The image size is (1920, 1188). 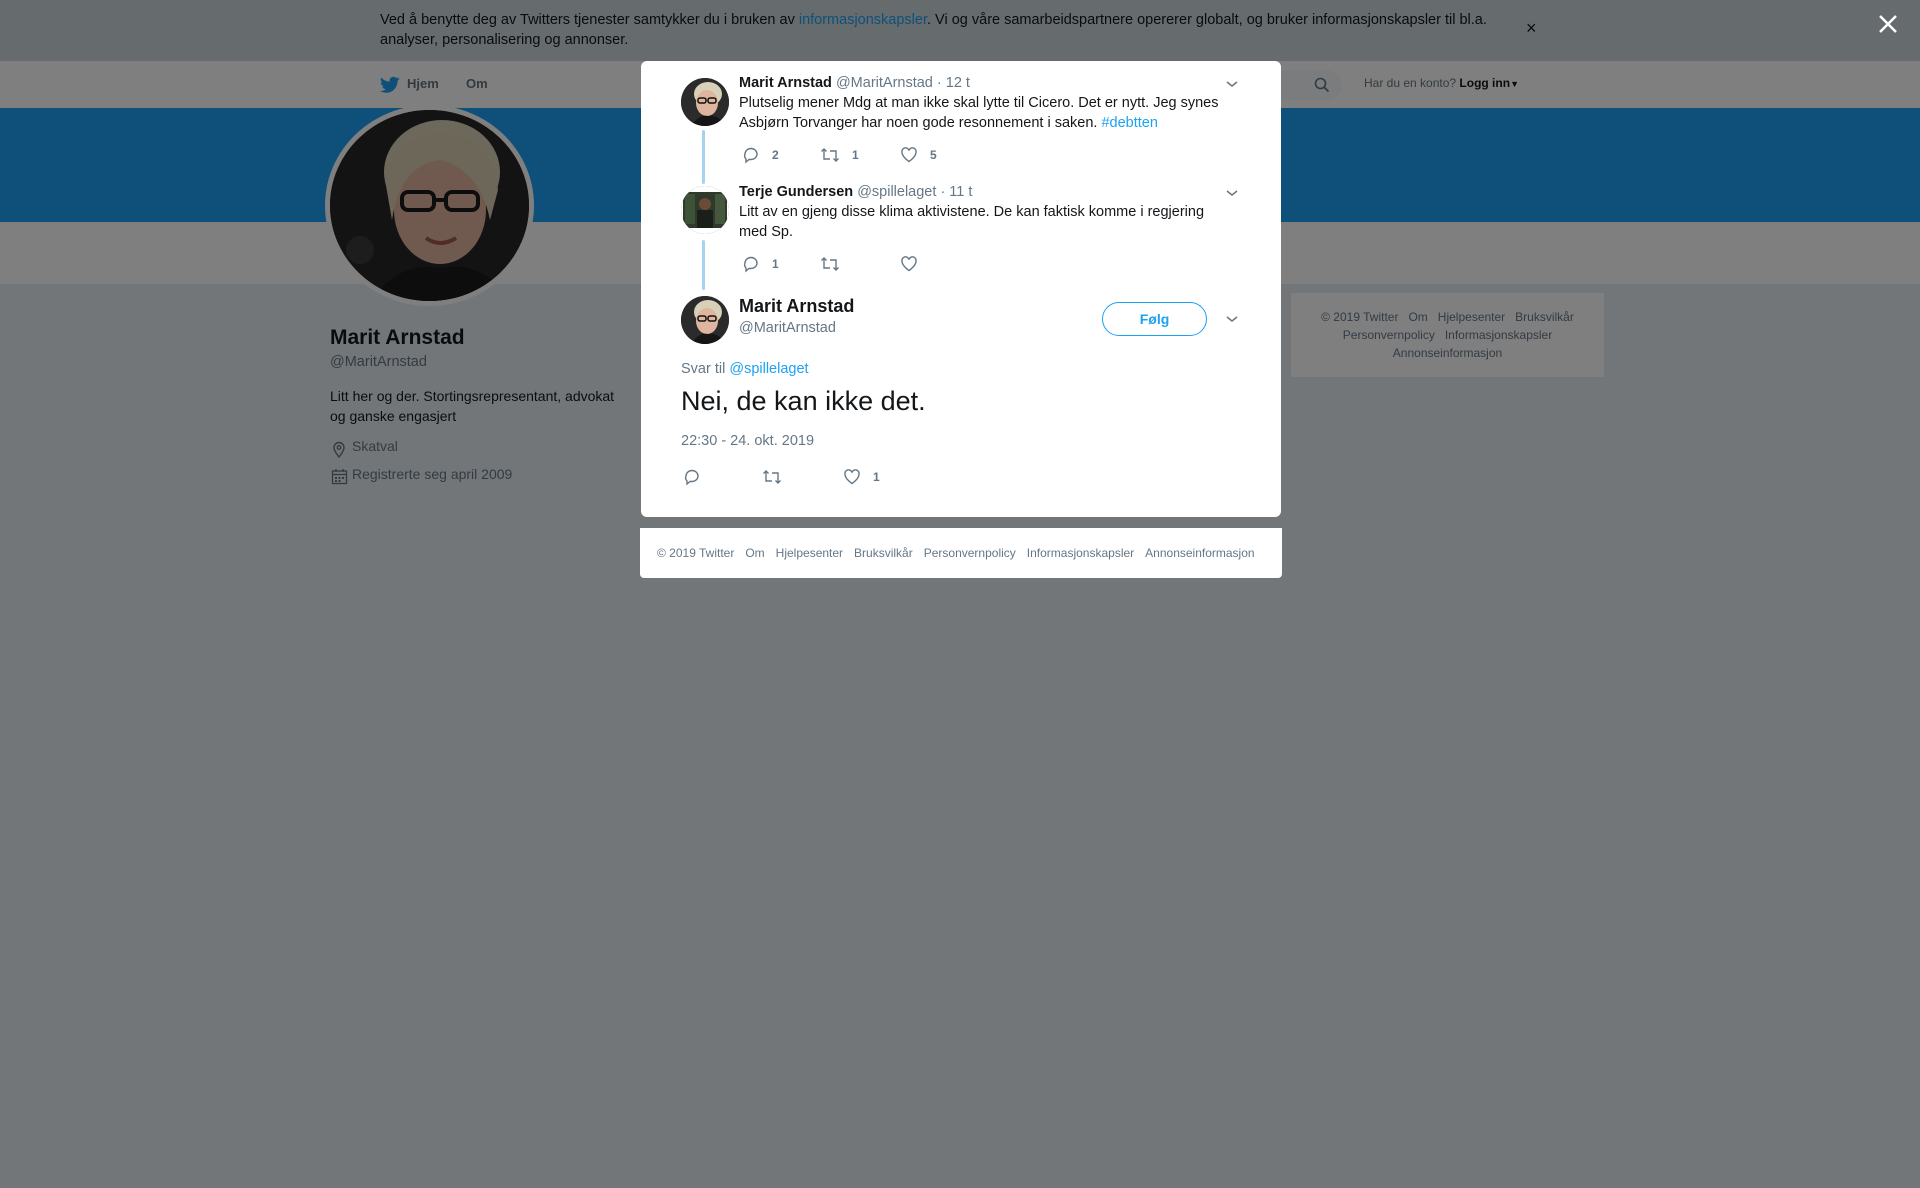 I want to click on footer-link-terms: Bruksvilkår, so click(x=883, y=553).